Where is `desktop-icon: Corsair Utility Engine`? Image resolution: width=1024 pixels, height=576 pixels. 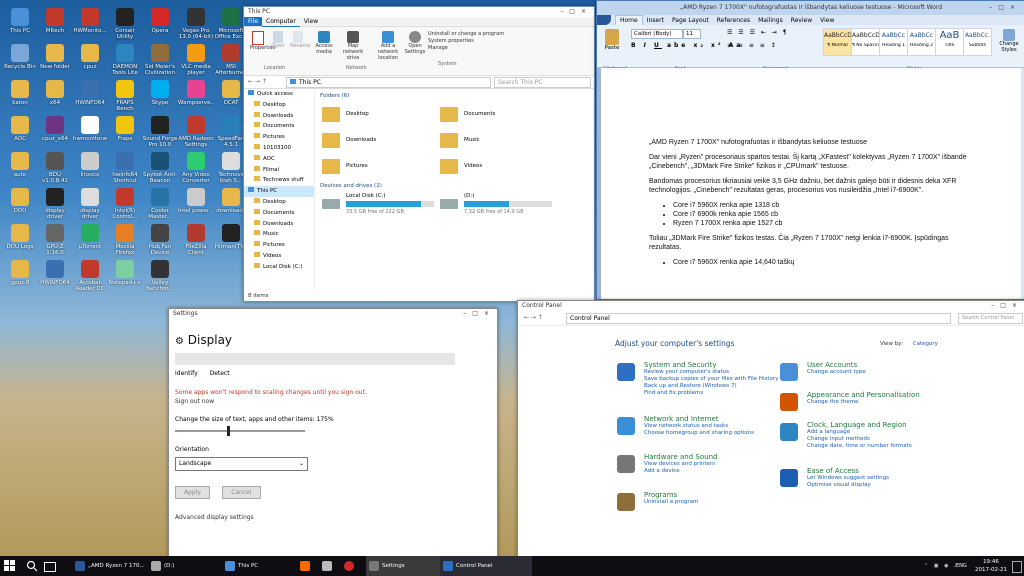 desktop-icon: Corsair Utility Engine is located at coordinates (125, 26).